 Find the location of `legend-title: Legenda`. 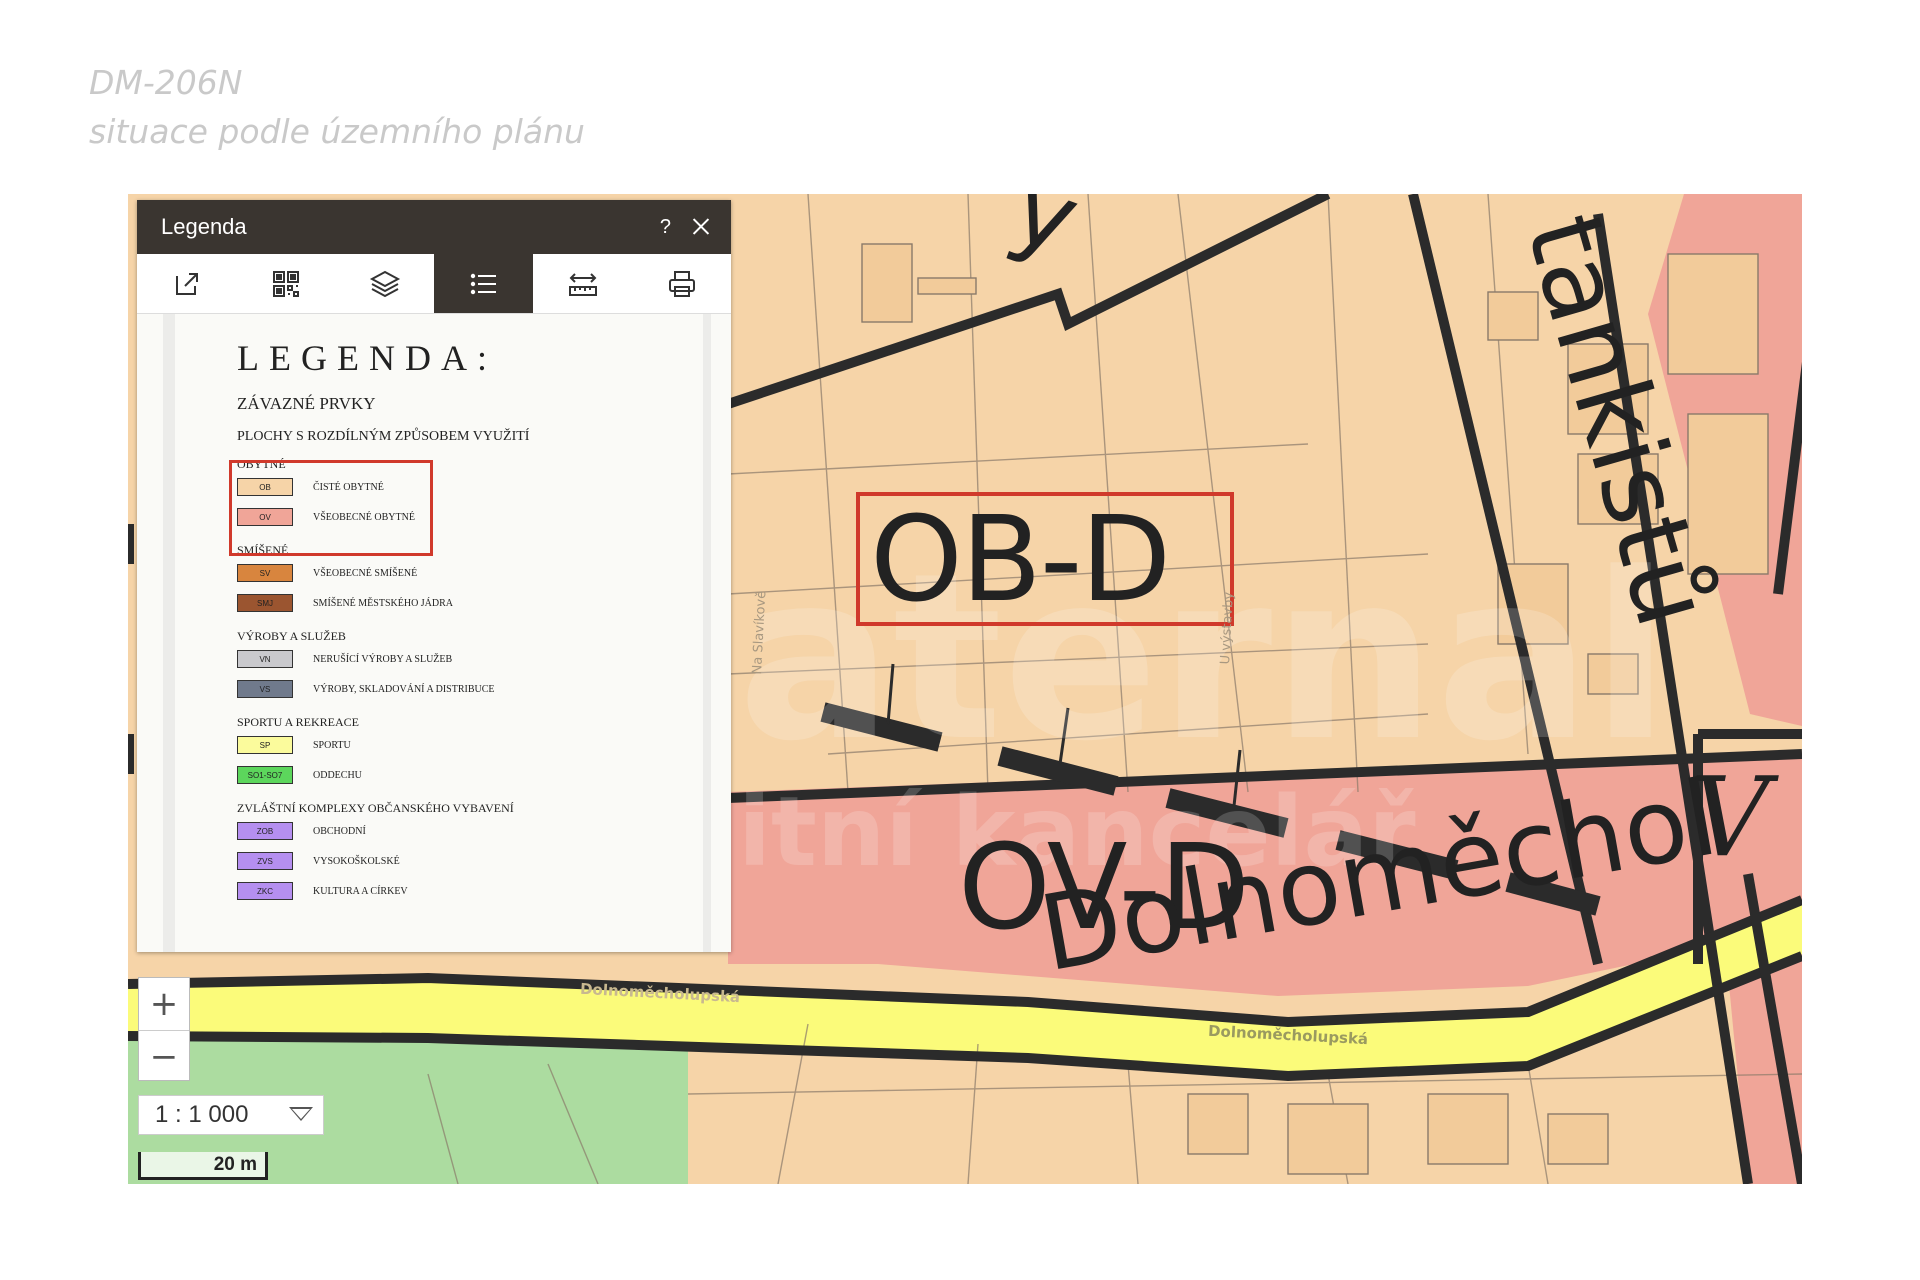

legend-title: Legenda is located at coordinates (204, 226).